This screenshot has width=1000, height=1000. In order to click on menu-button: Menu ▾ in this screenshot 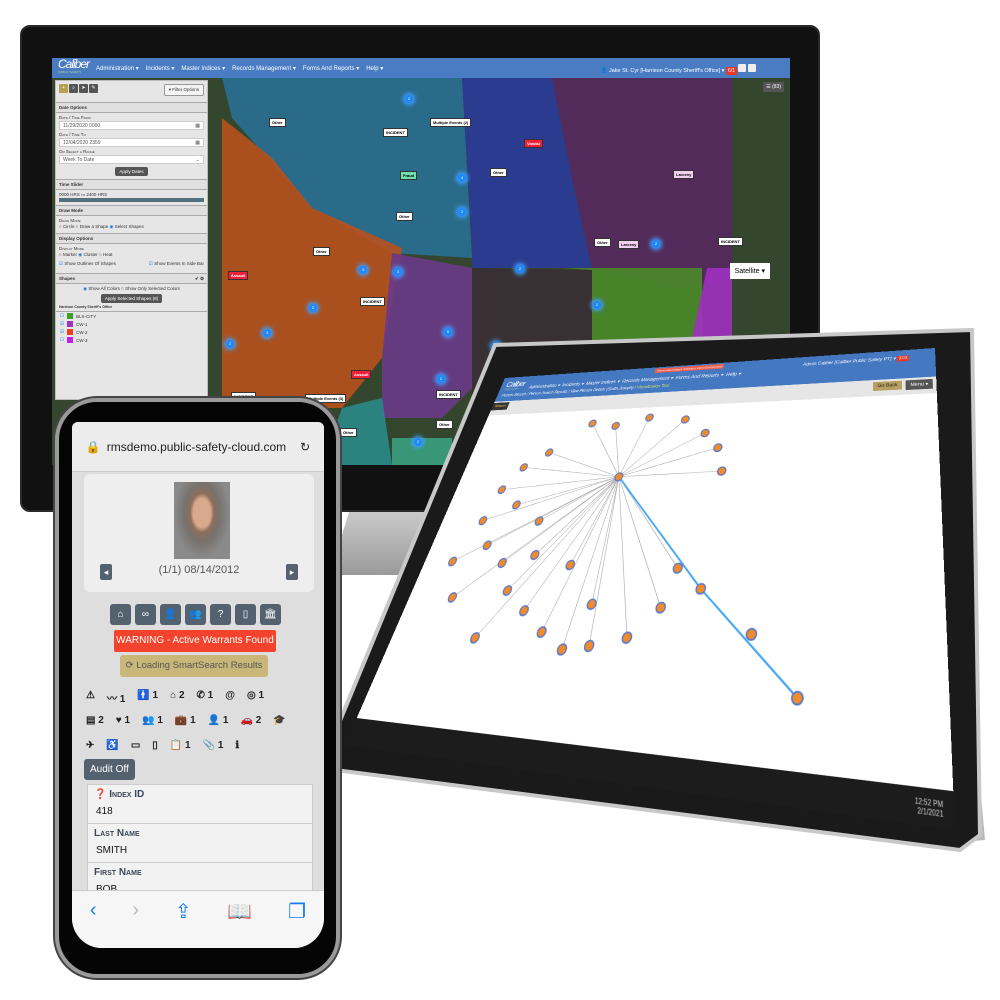, I will do `click(919, 384)`.